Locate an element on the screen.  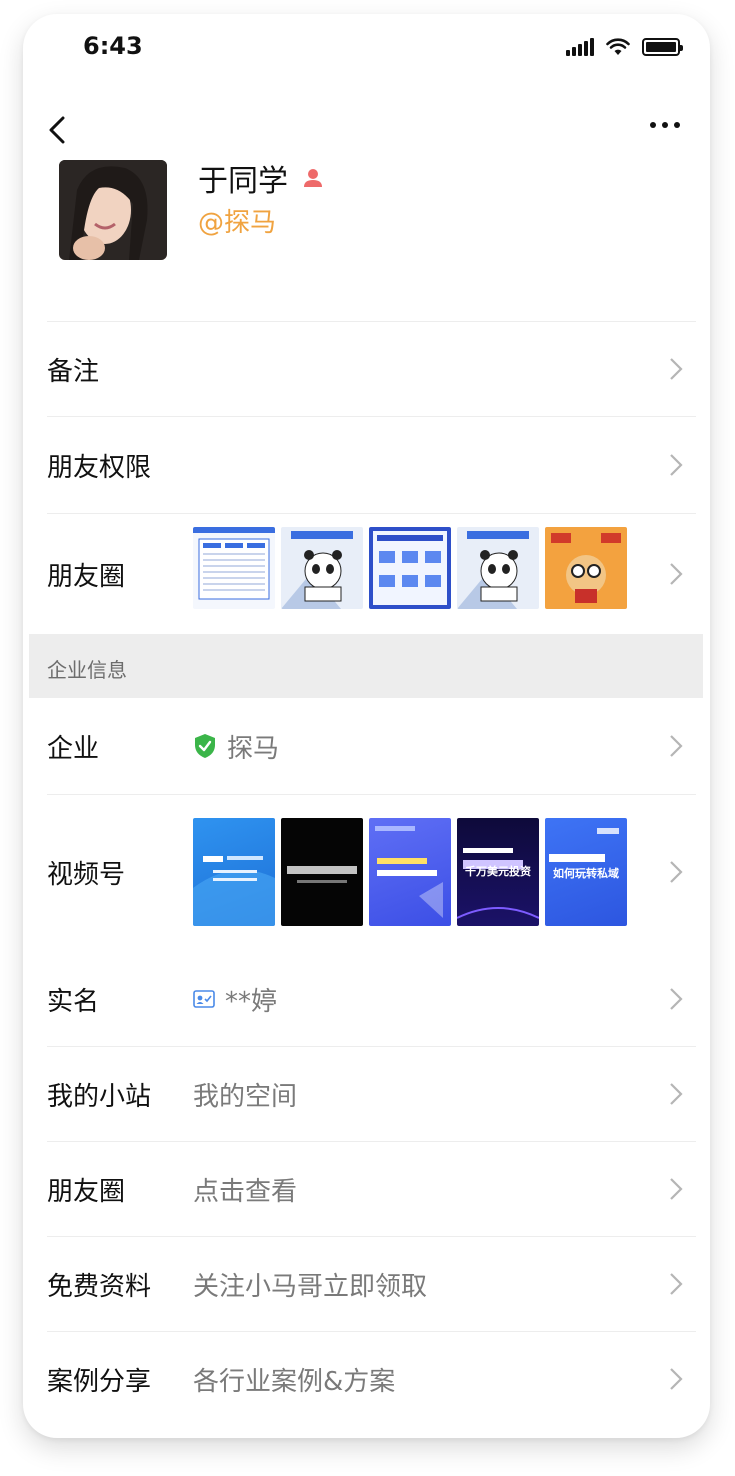
thumb-caption: 如何玩转私域 is located at coordinates (586, 873).